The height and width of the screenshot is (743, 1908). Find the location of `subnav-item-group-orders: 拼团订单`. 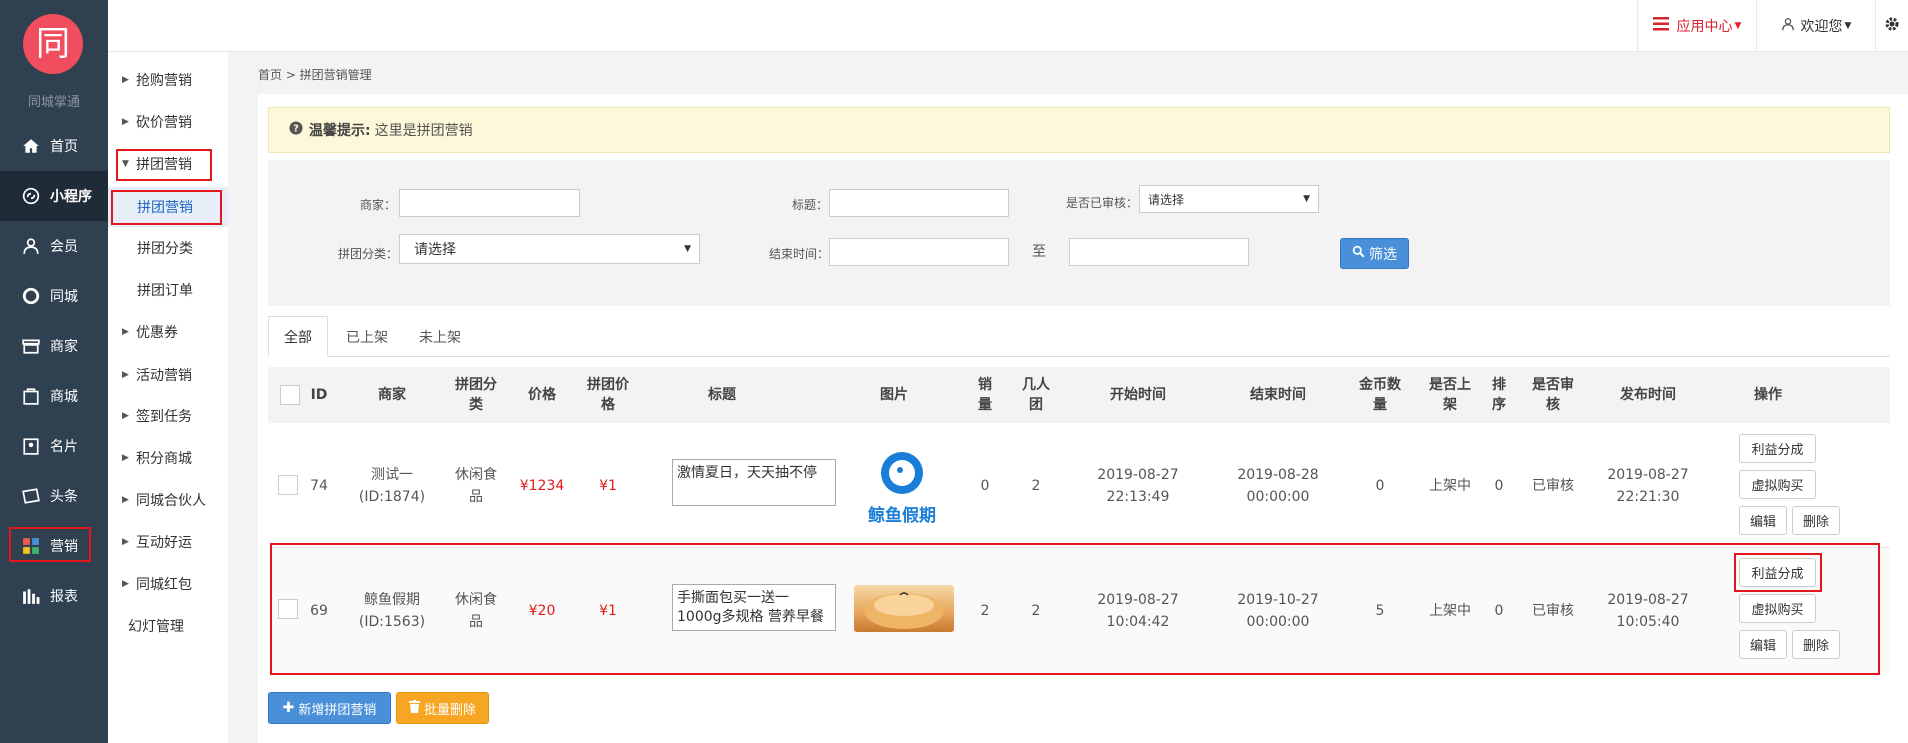

subnav-item-group-orders: 拼团订单 is located at coordinates (168, 290).